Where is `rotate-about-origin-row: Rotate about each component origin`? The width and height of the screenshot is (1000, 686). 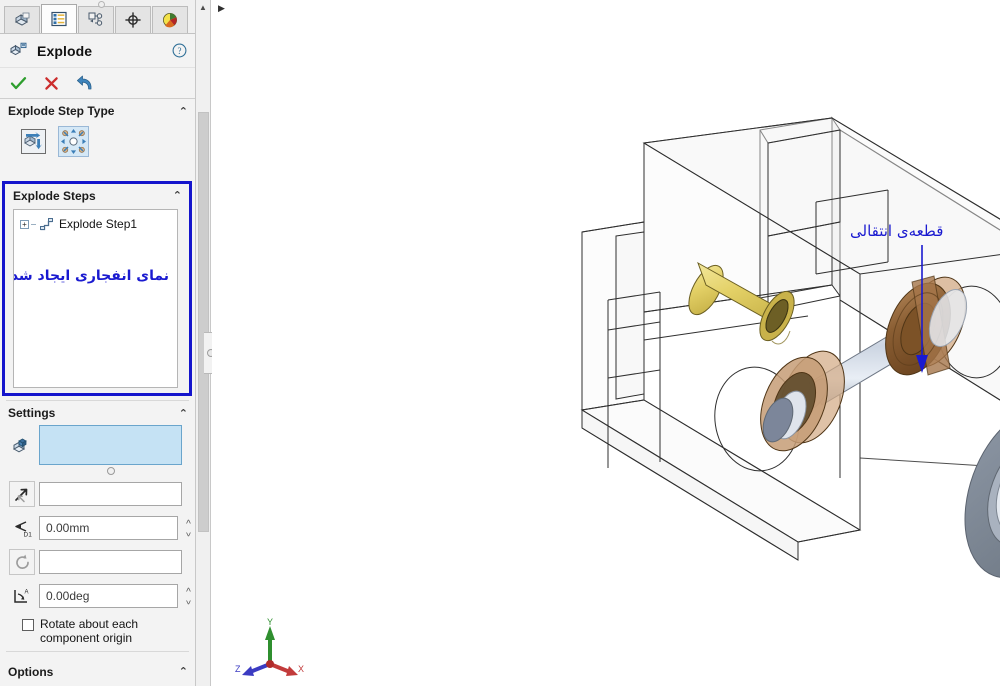
rotate-about-origin-row: Rotate about each component origin is located at coordinates (97, 631).